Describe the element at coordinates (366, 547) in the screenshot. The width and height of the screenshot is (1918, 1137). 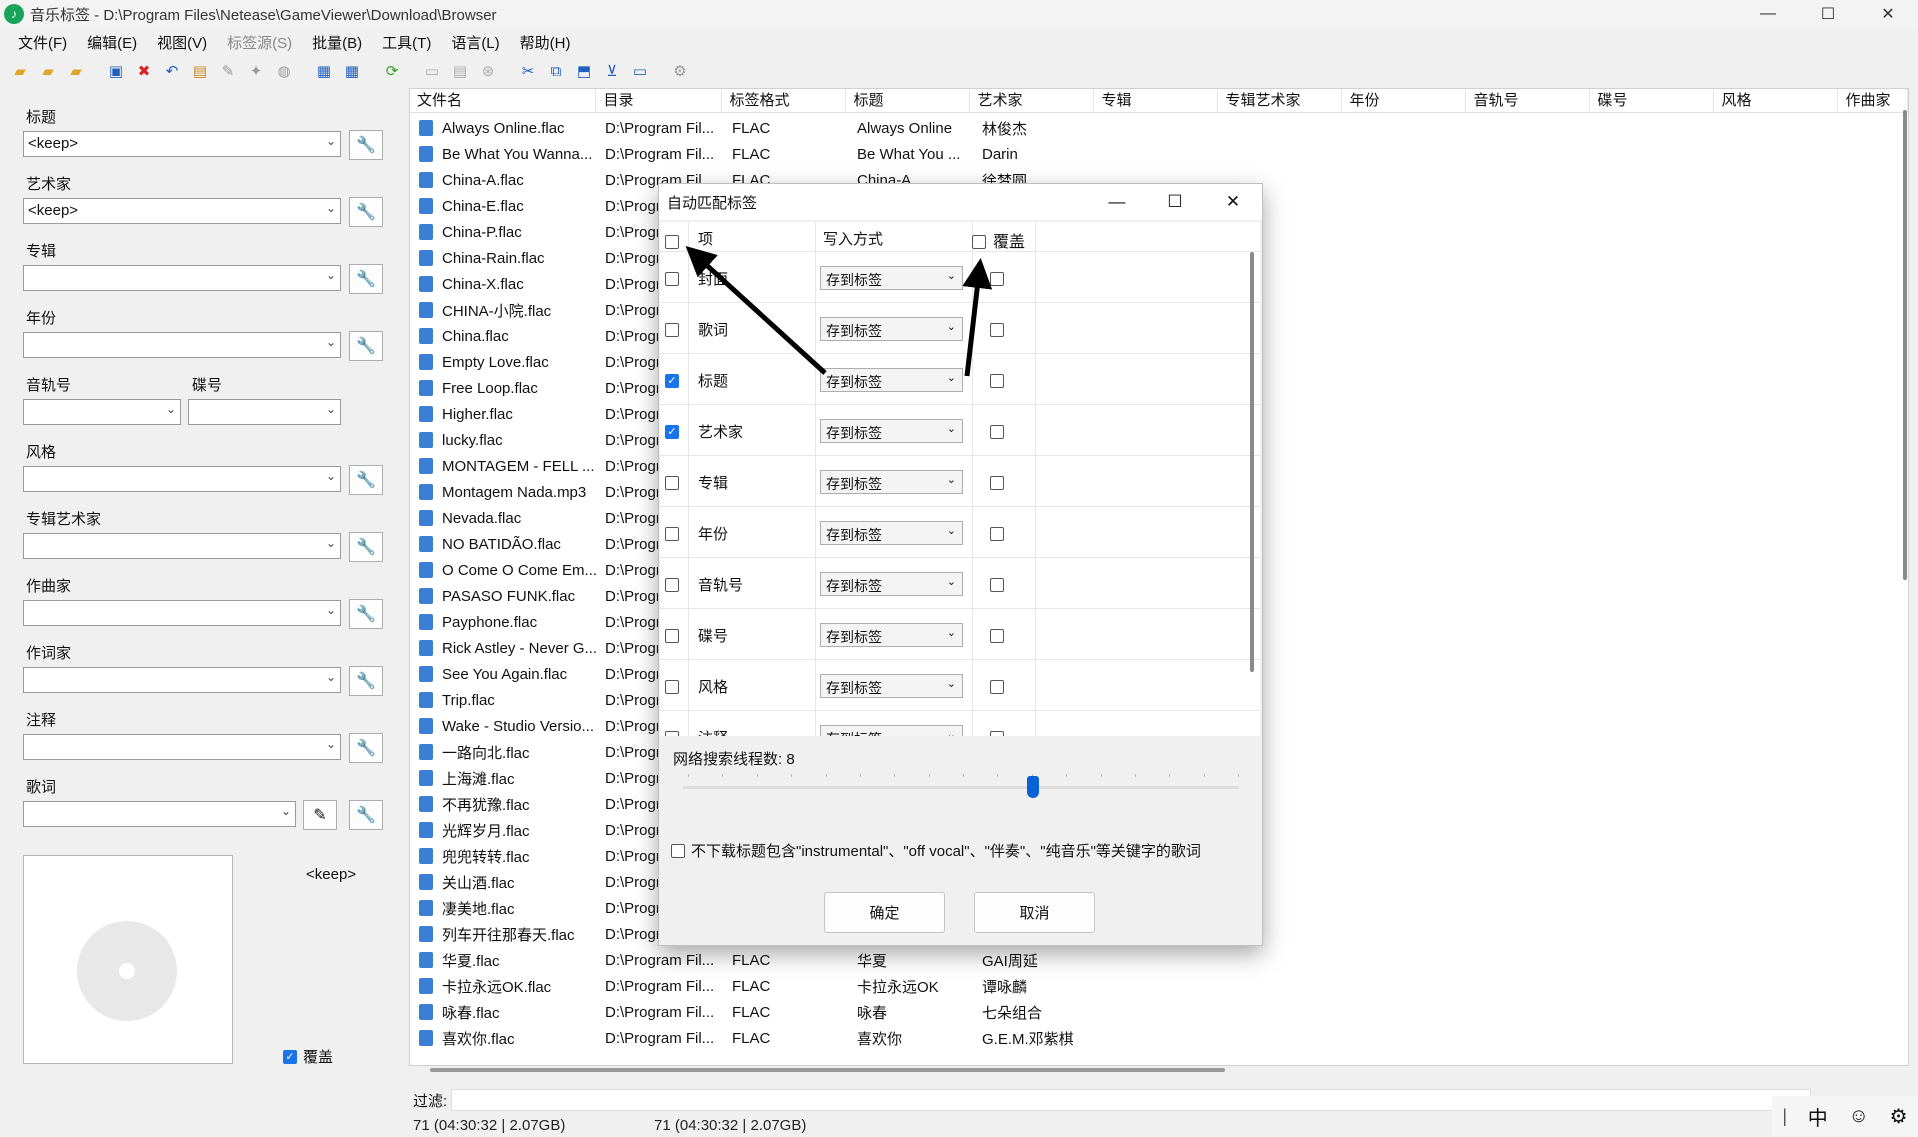
I see `album-artist-wrench-button: 🔧` at that location.